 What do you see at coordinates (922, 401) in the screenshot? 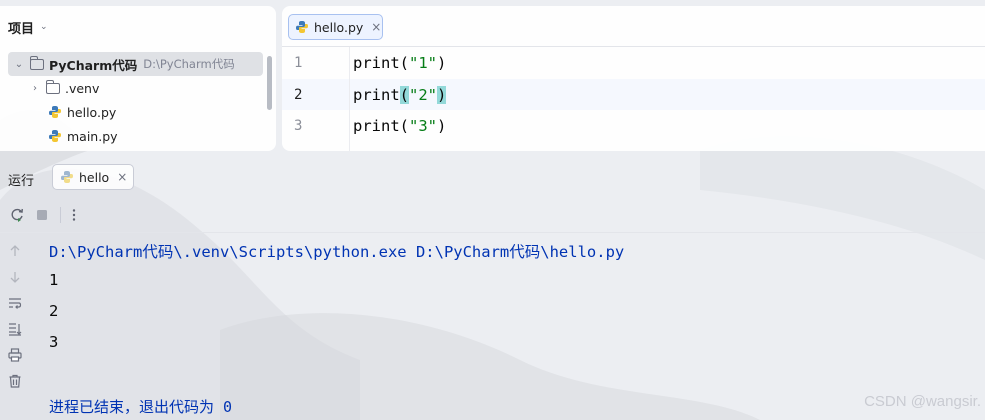
I see `watermark-text: CSDN @wangsir.` at bounding box center [922, 401].